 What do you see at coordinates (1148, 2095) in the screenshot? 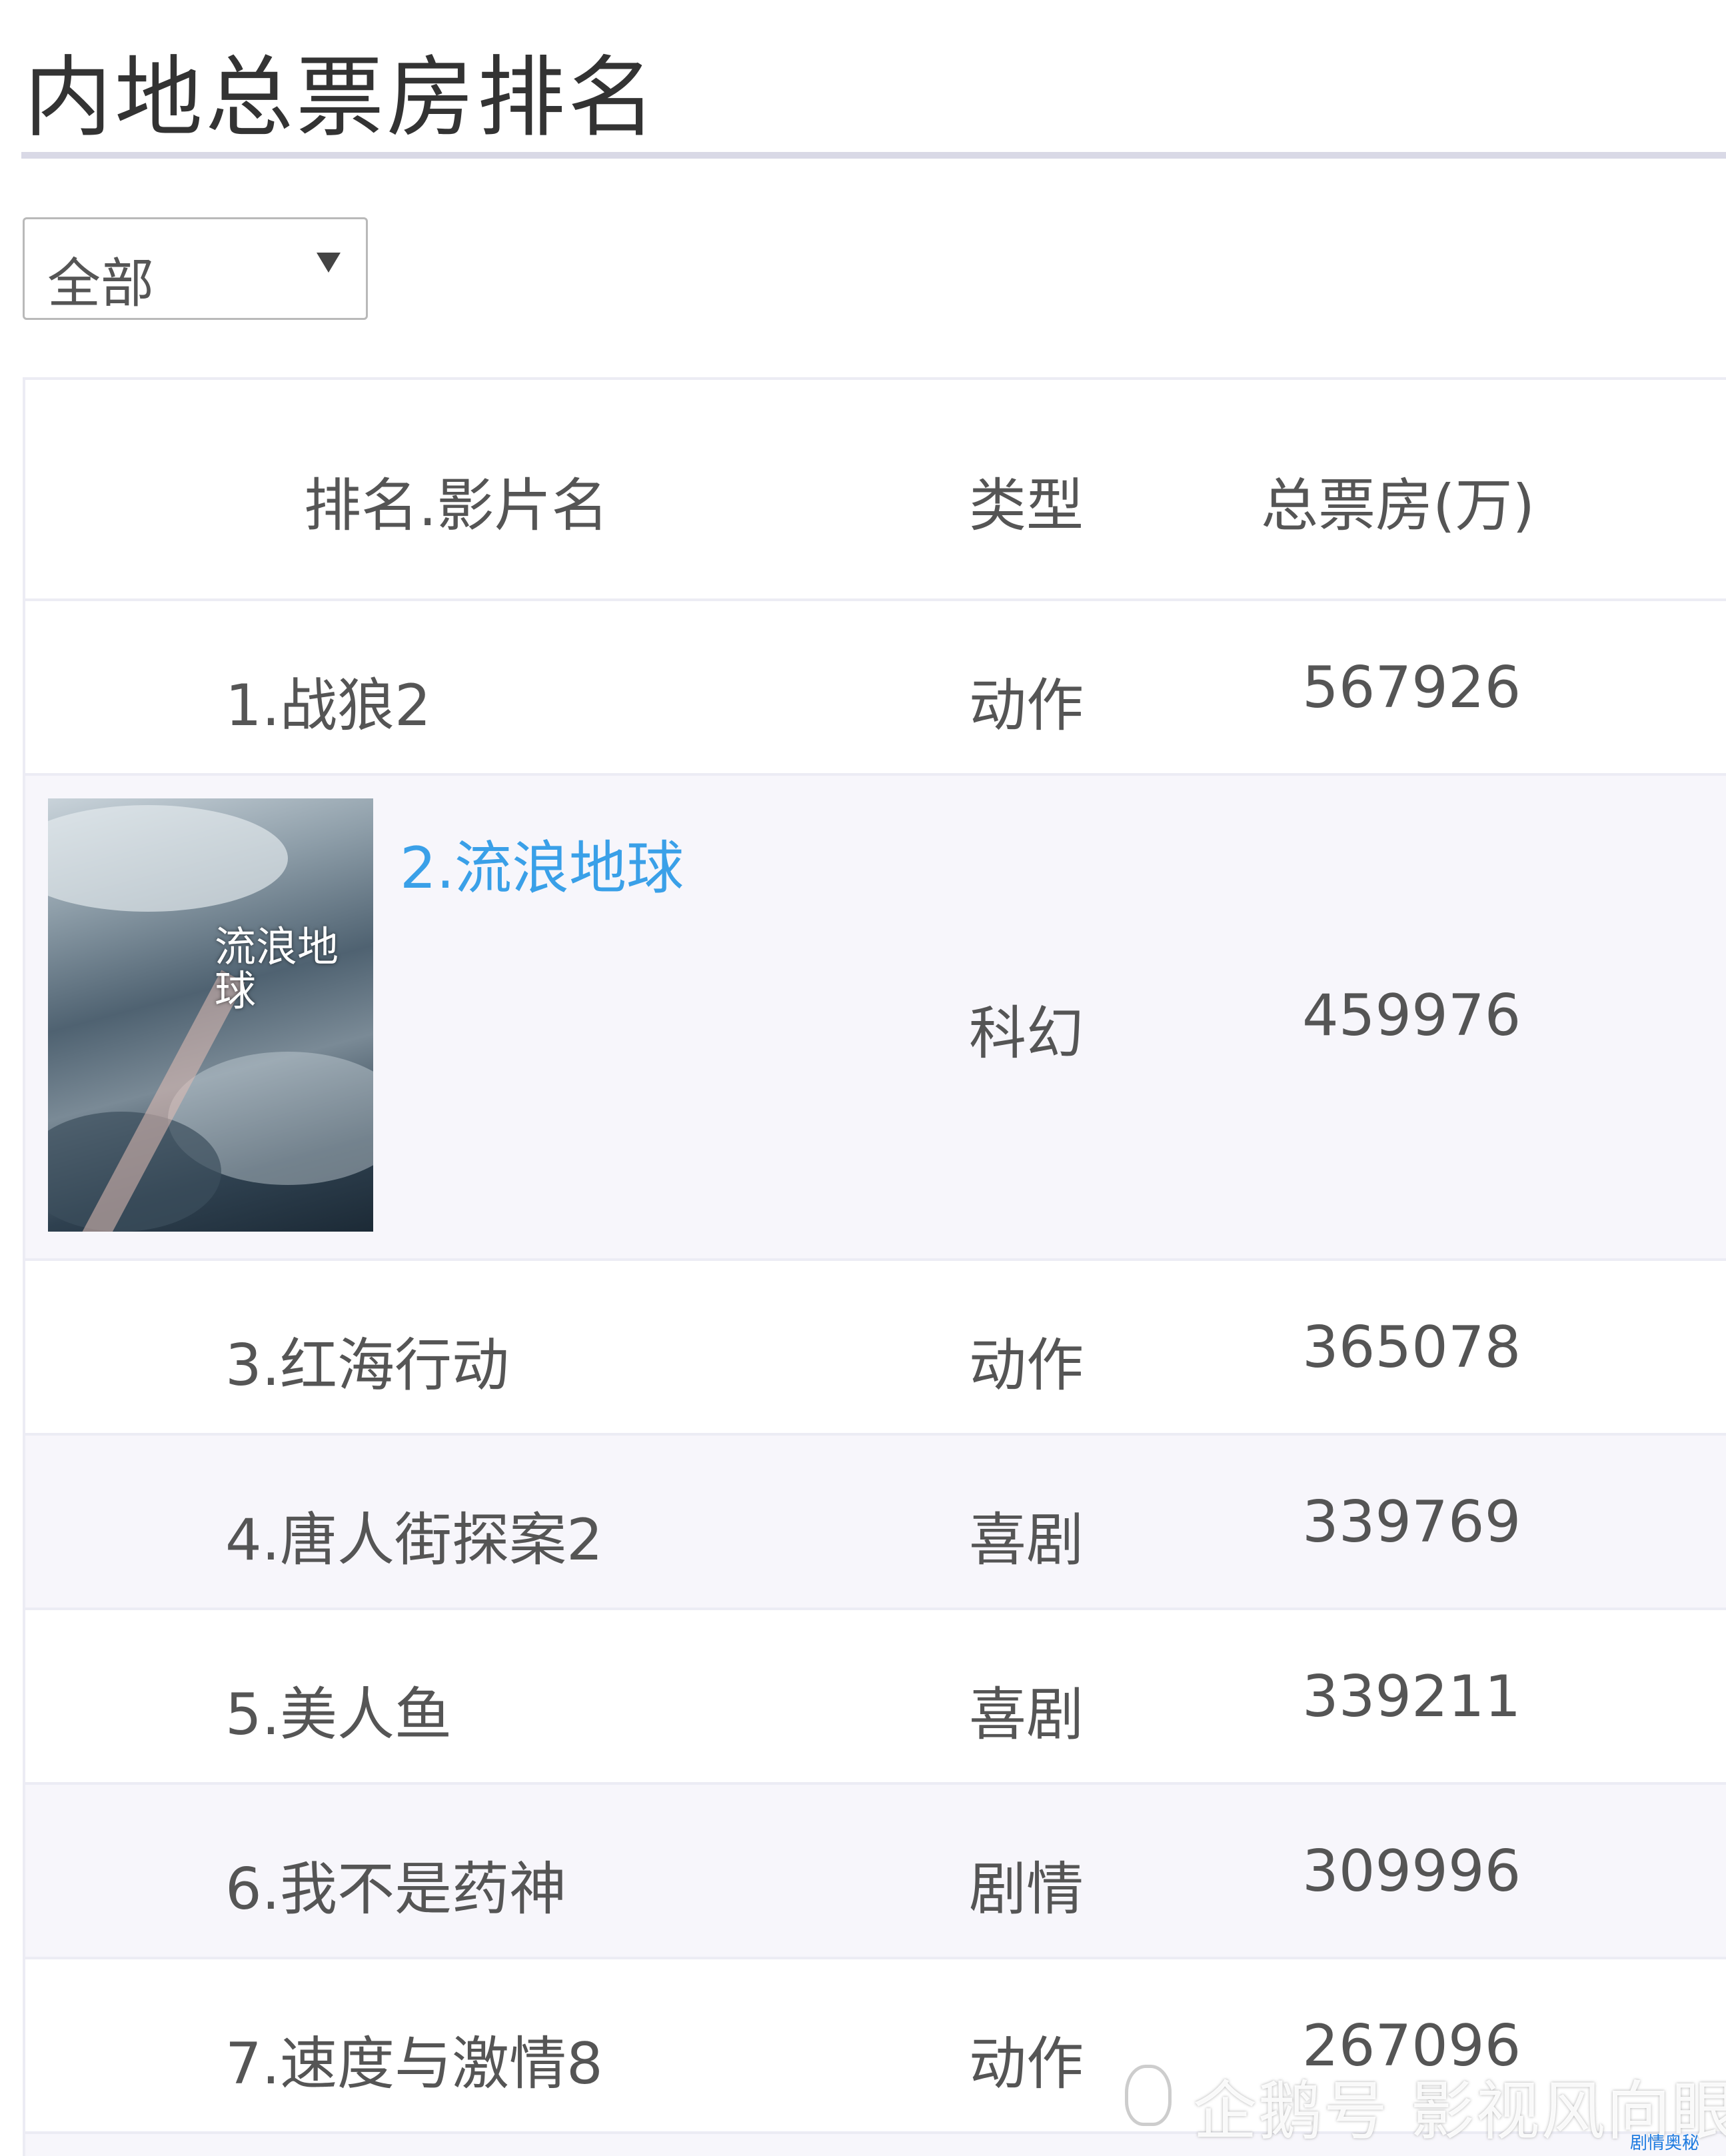
I see `penguin-icon` at bounding box center [1148, 2095].